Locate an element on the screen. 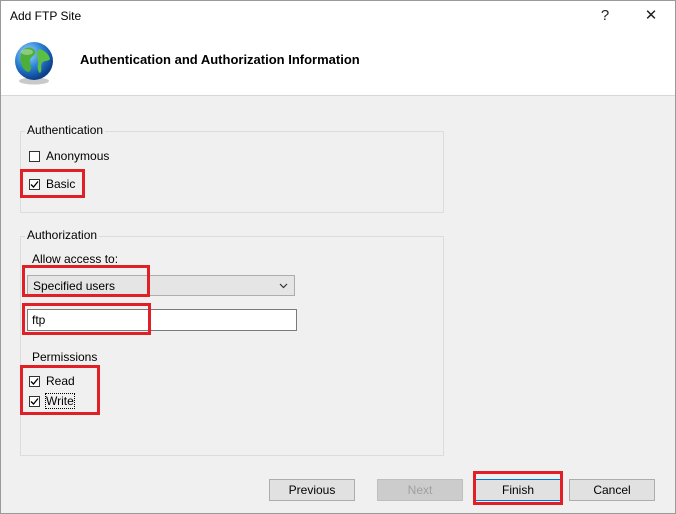 Image resolution: width=676 pixels, height=514 pixels. anonymous-checkbox-row: Anonymous is located at coordinates (69, 156).